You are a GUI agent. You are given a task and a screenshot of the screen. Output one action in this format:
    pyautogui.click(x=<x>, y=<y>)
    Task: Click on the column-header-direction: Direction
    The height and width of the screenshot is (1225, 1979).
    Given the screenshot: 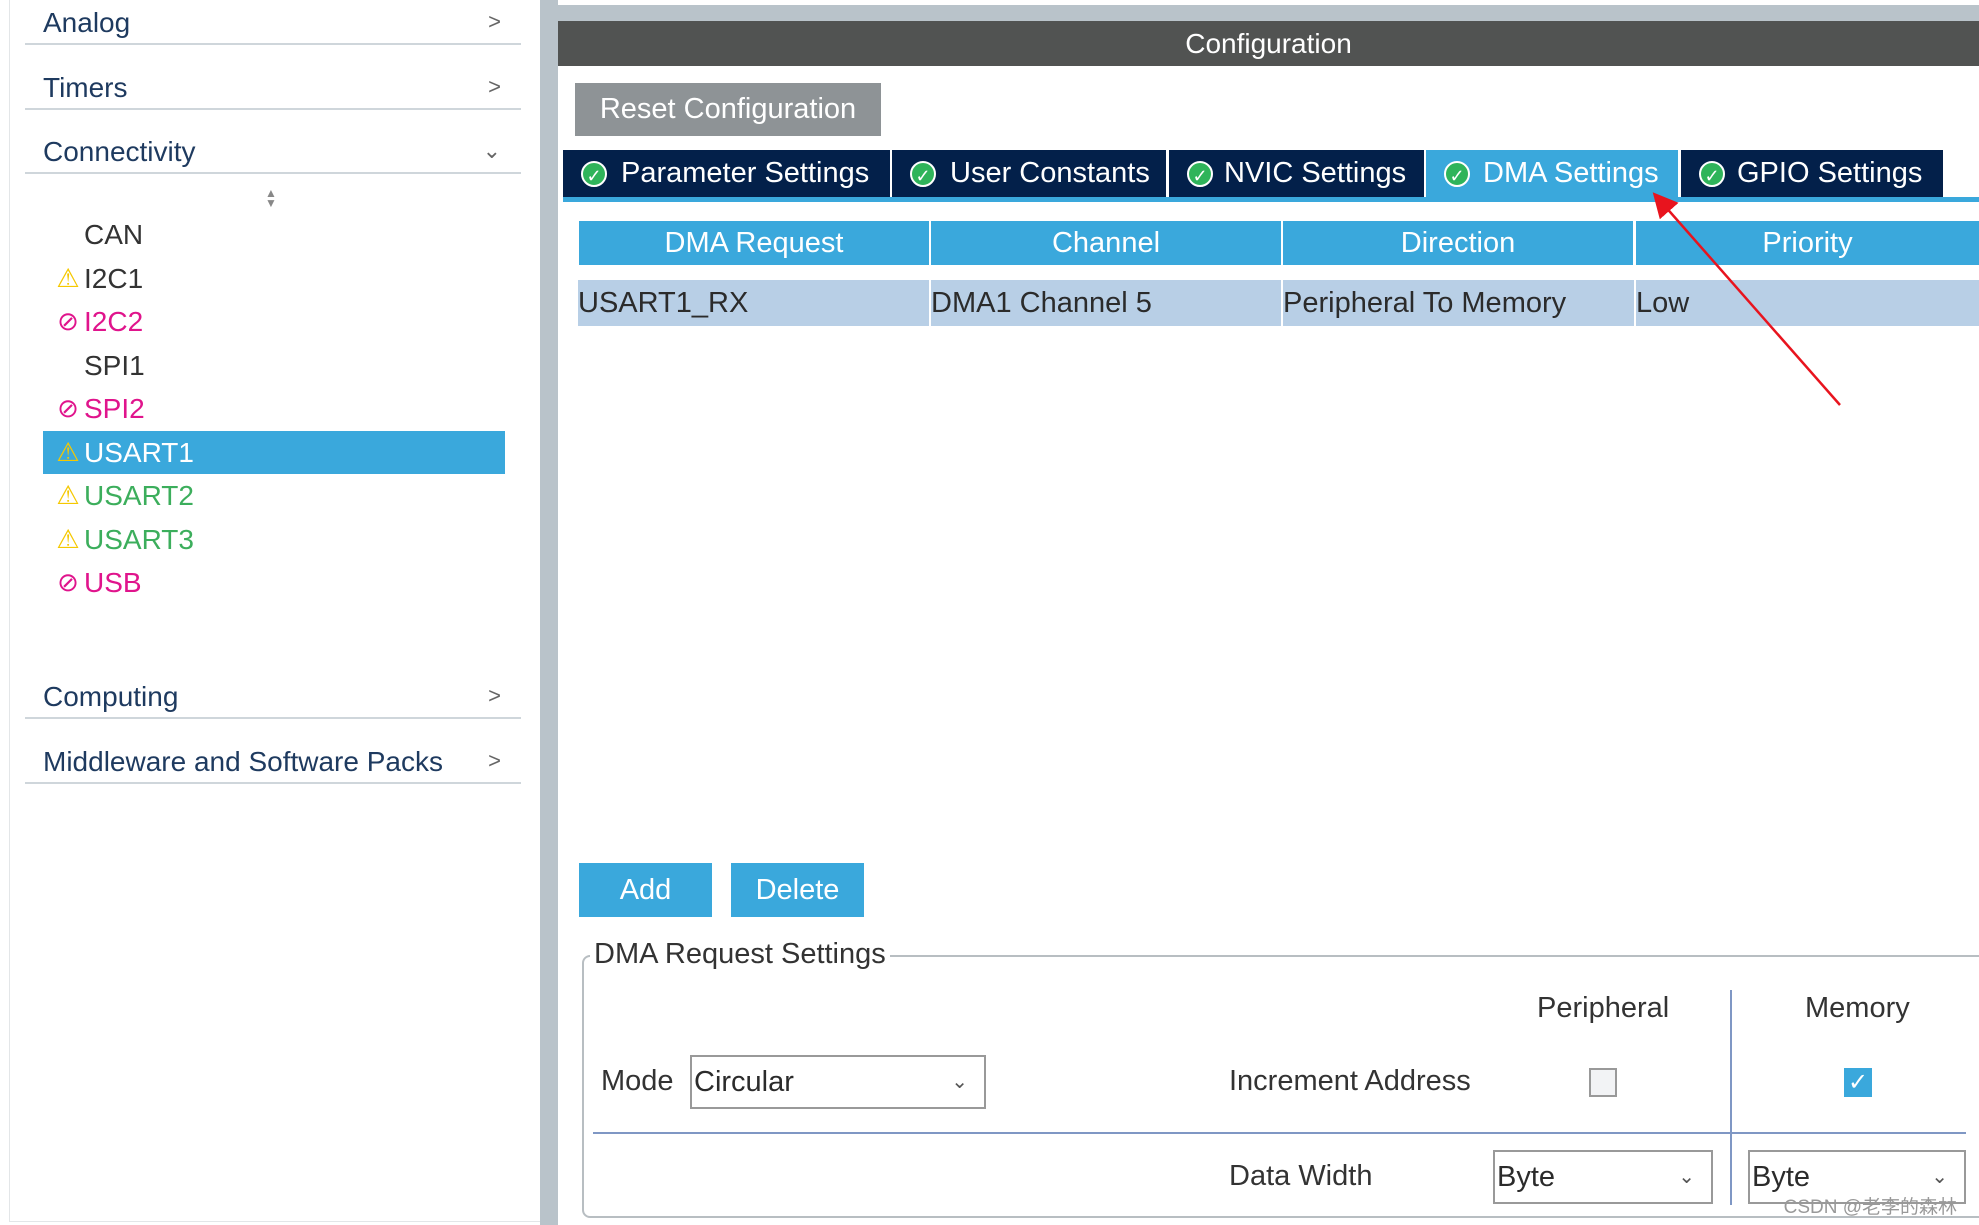 What is the action you would take?
    pyautogui.click(x=1458, y=243)
    